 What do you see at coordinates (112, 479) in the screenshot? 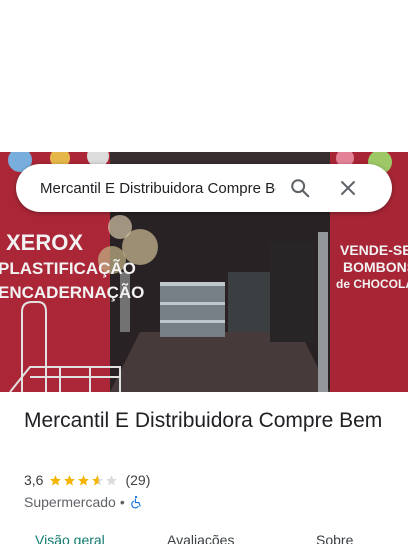
I see `star-empty-icon` at bounding box center [112, 479].